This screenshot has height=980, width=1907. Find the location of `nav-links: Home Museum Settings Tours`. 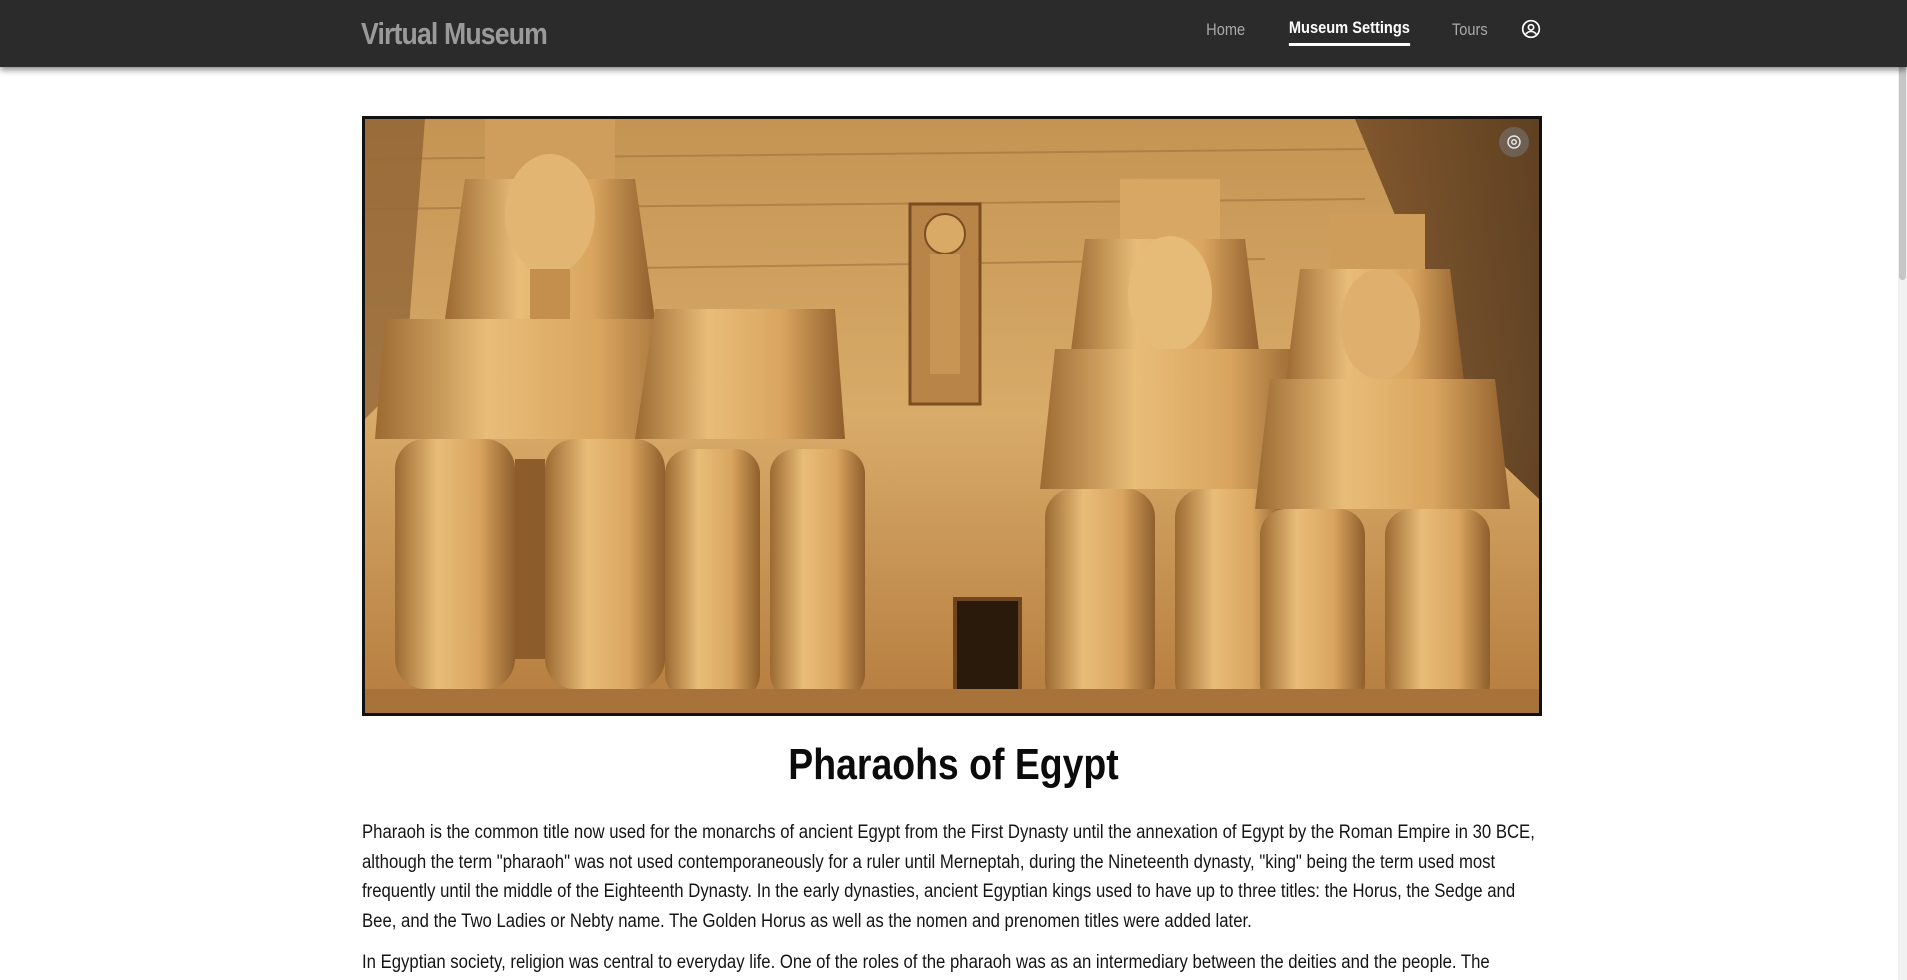

nav-links: Home Museum Settings Tours is located at coordinates (1357, 32).